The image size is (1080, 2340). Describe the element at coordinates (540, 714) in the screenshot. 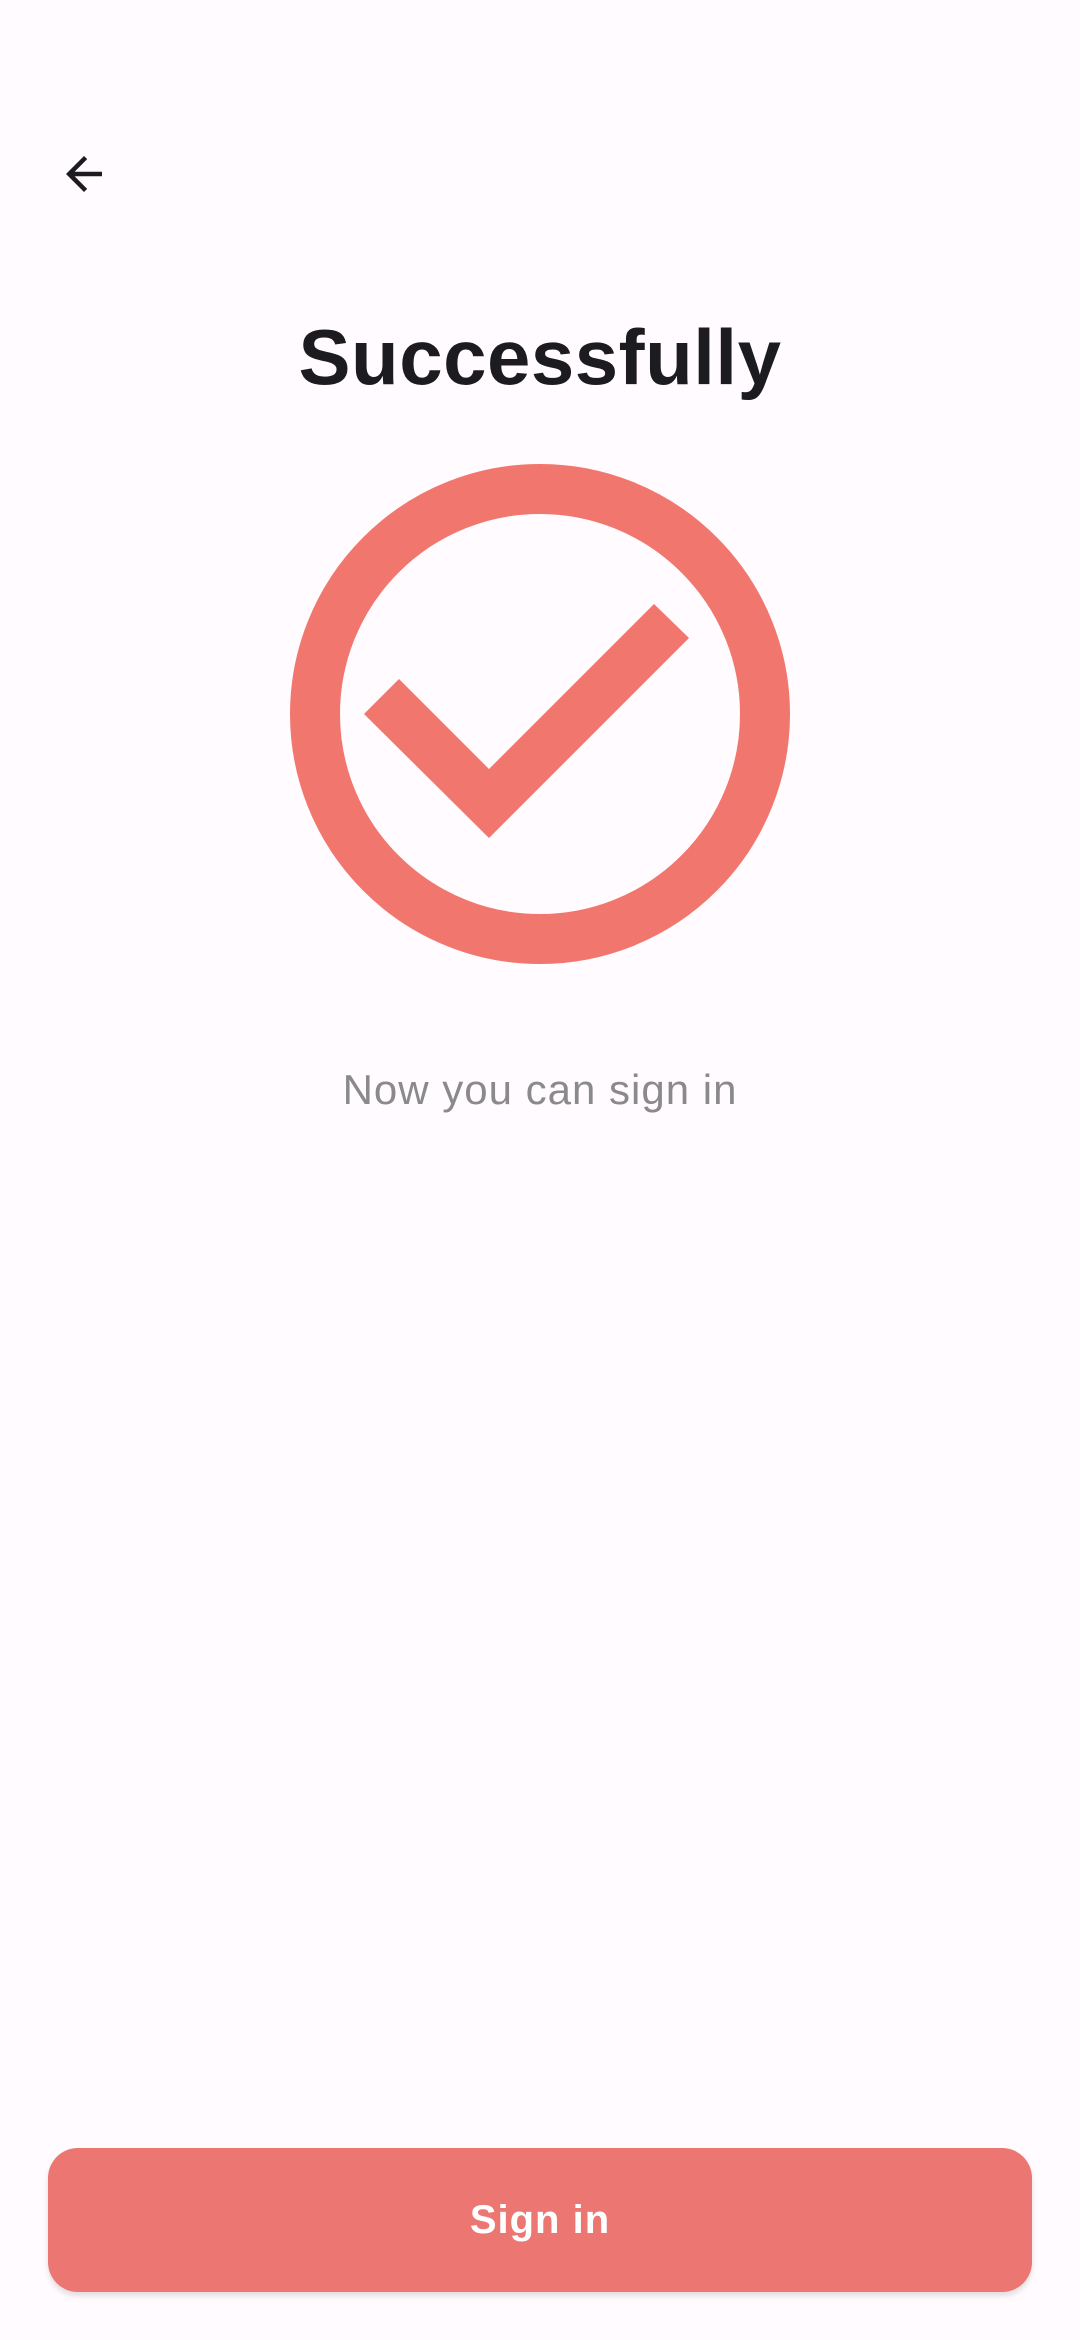

I see `check-circle-icon` at that location.